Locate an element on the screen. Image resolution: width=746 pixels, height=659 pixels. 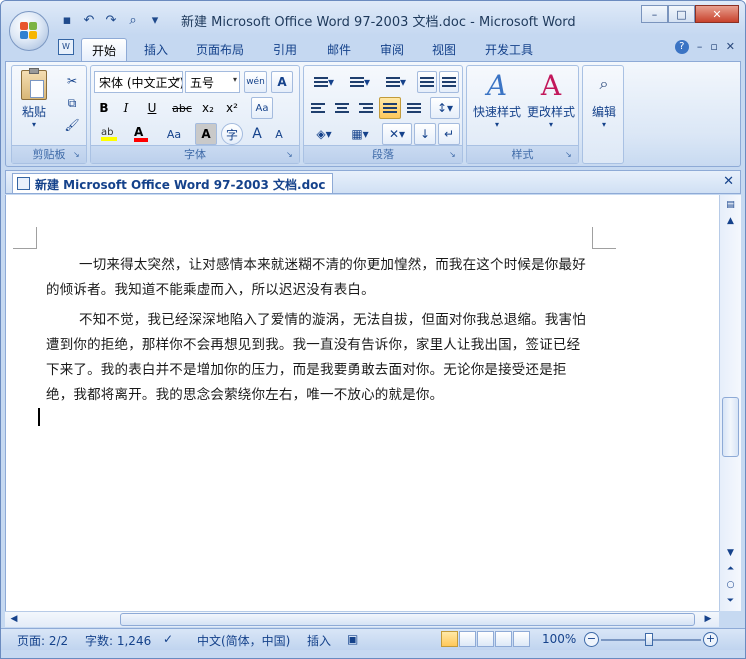
font-name-combo: 宋体 (中文正文) ▾ is located at coordinates (138, 82).